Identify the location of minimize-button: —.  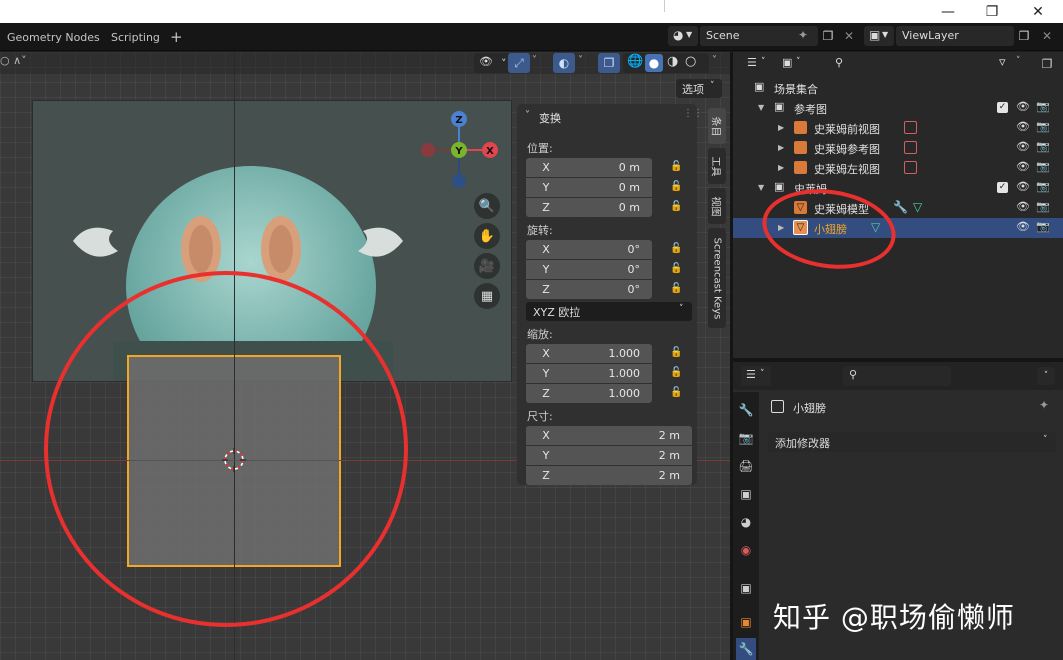
(948, 11).